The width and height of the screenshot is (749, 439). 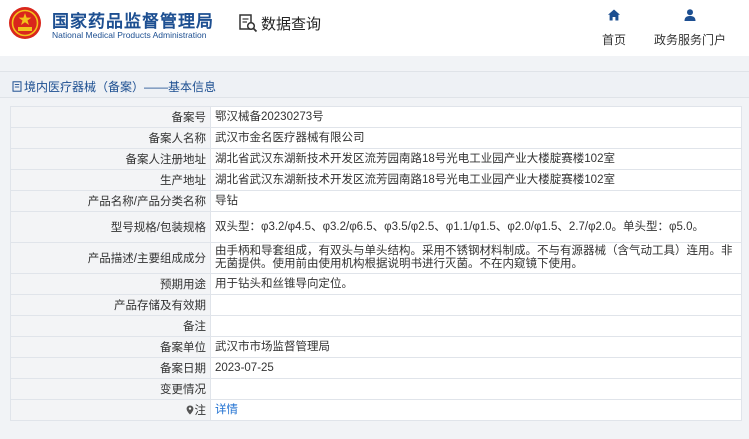 I want to click on field-value: 武汉市金名医疗器械有限公司, so click(x=476, y=138).